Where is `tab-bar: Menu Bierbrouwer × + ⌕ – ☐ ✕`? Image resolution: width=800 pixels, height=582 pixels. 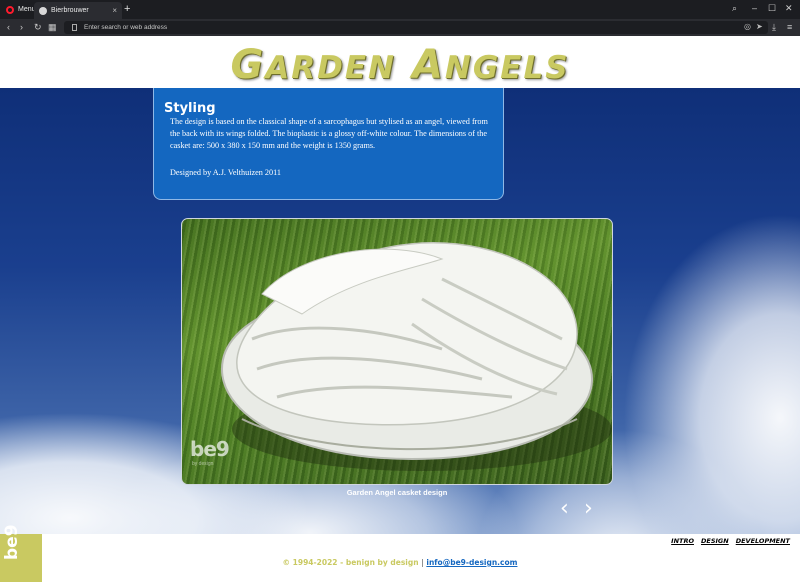
tab-bar: Menu Bierbrouwer × + ⌕ – ☐ ✕ is located at coordinates (400, 9).